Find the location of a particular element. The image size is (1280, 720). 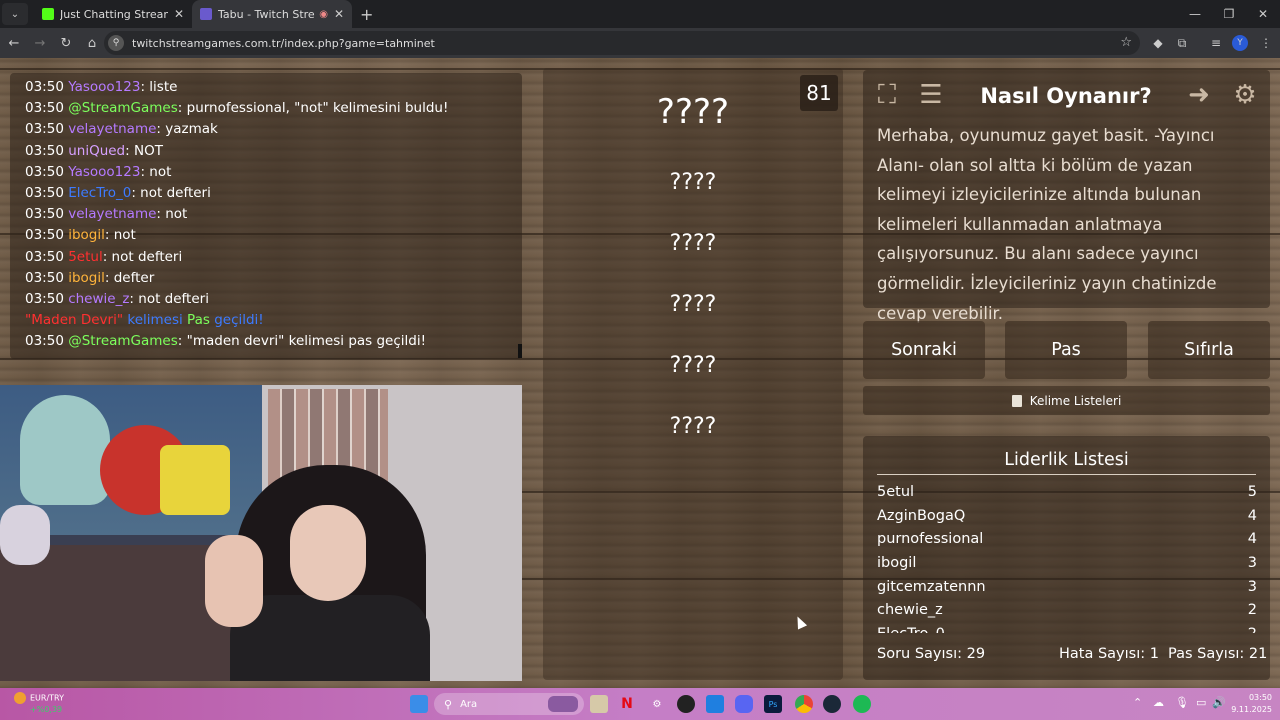

chat-message: 03:50 velayetname: yazmak is located at coordinates (121, 129).